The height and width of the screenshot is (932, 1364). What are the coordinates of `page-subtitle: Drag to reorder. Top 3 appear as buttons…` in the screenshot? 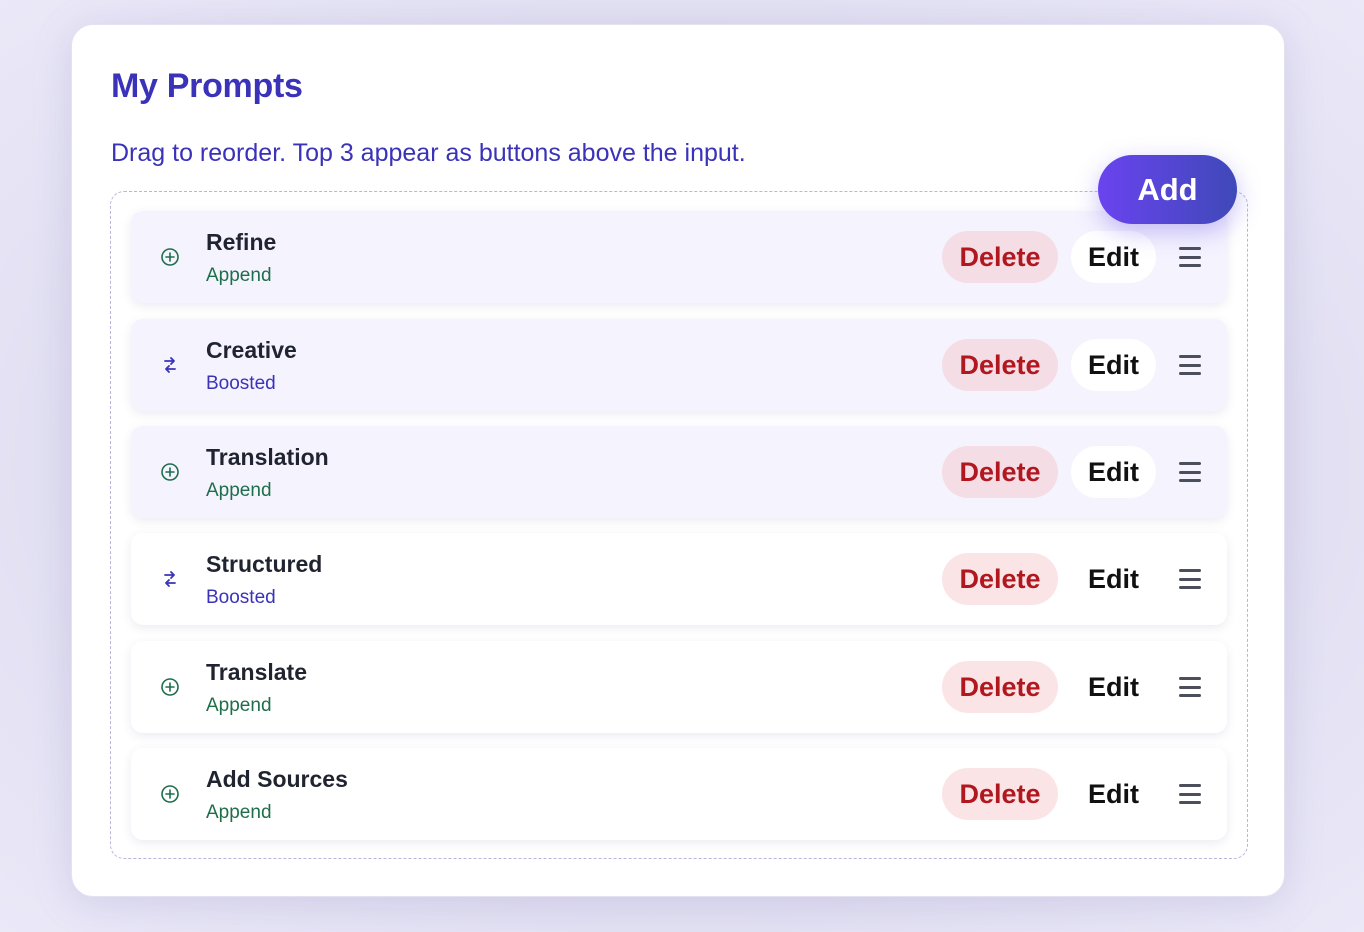 It's located at (428, 153).